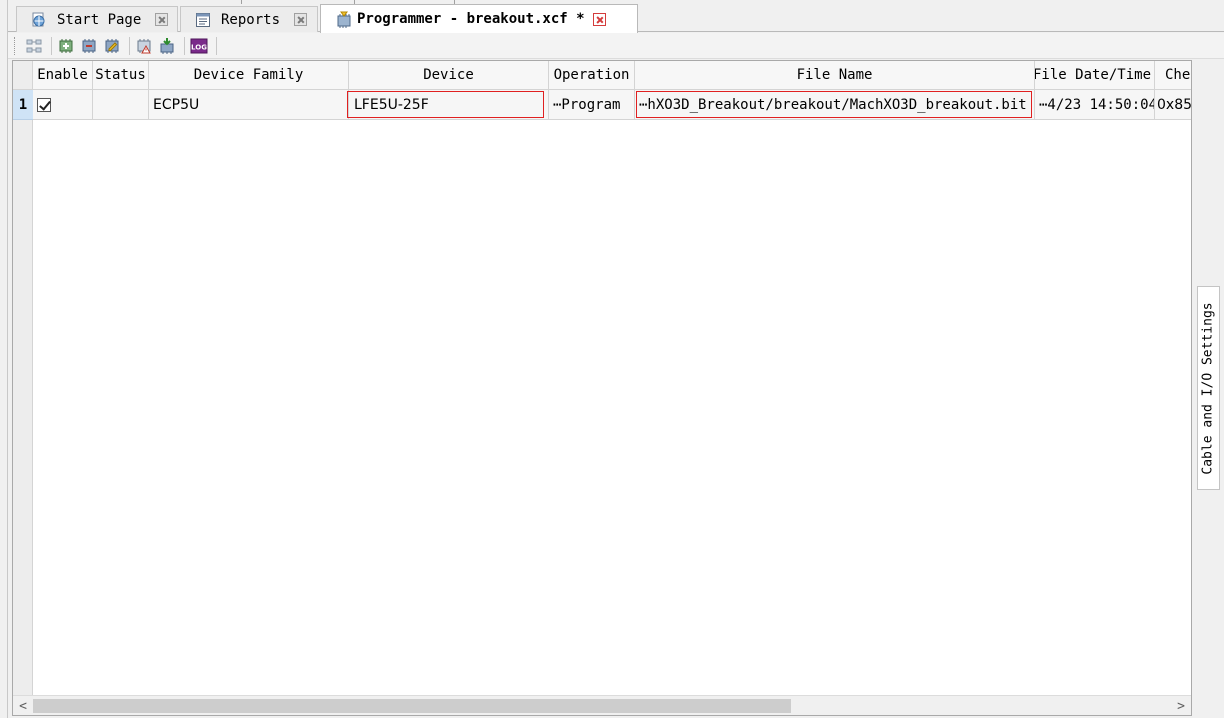  Describe the element at coordinates (23, 105) in the screenshot. I see `row-number: 1` at that location.